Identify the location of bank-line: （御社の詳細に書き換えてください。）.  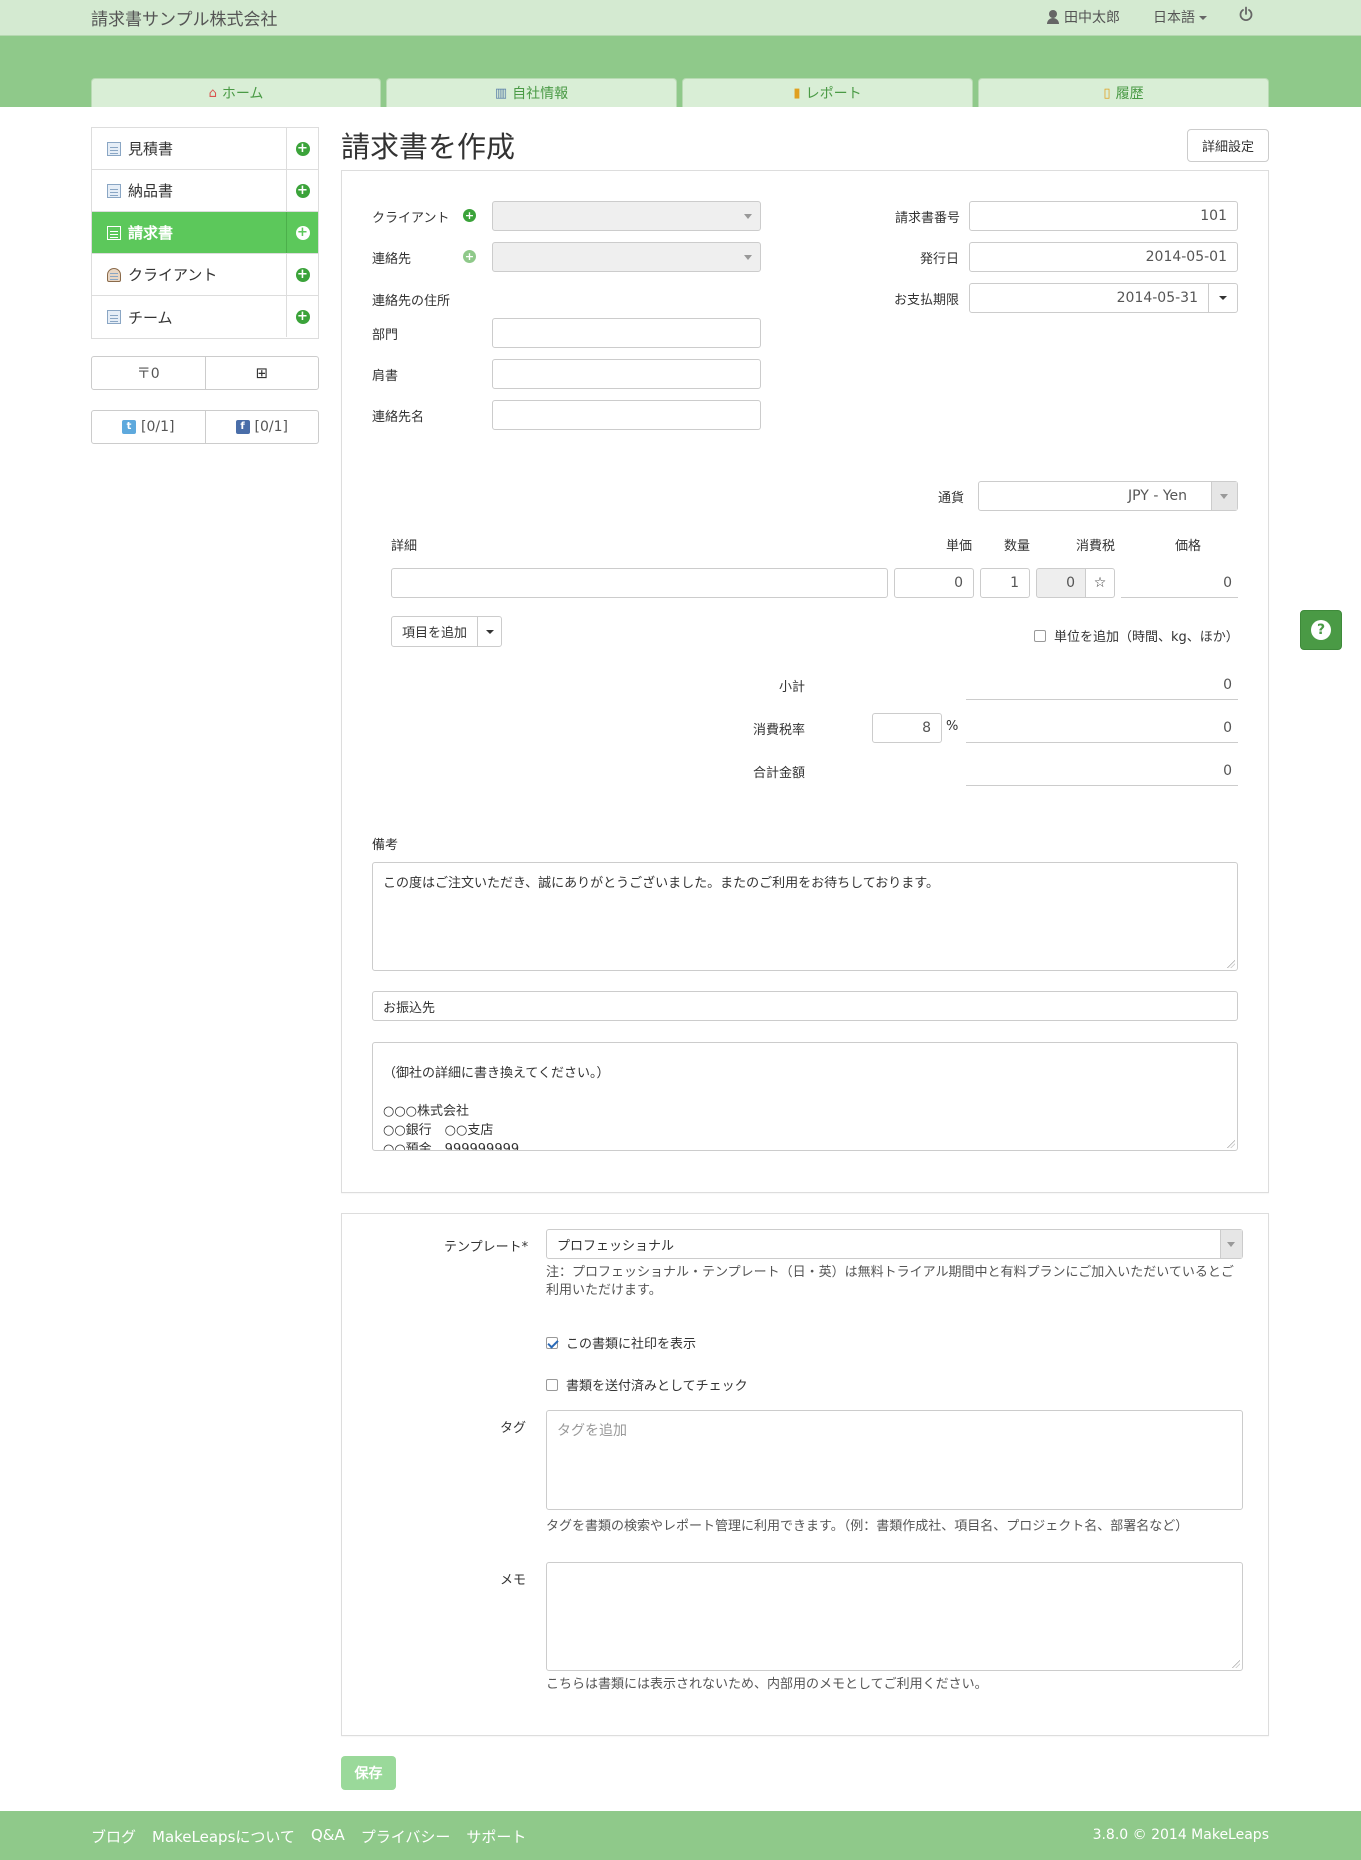
(496, 1073).